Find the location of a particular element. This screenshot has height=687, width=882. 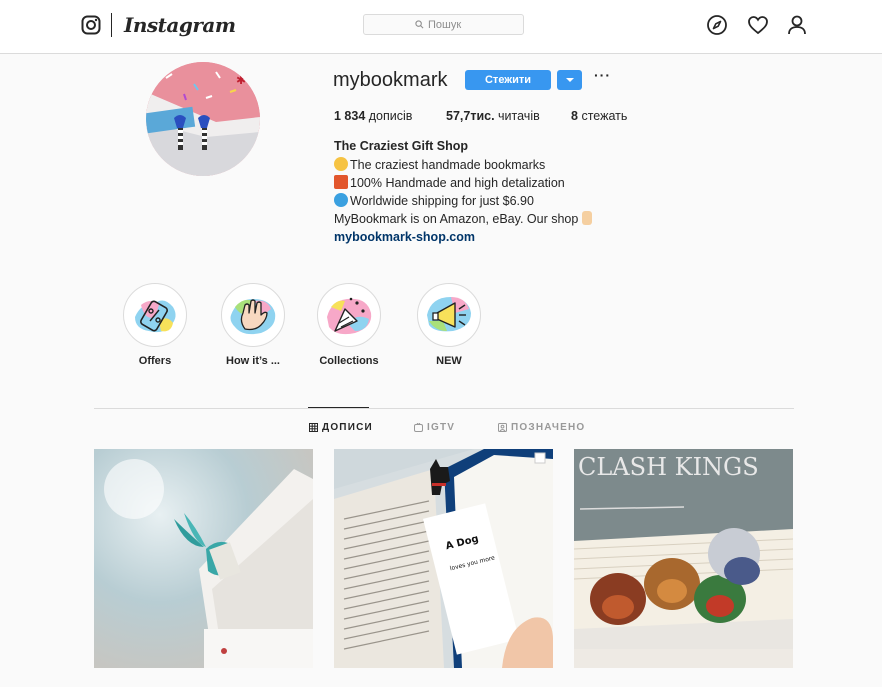

fish-tail-bookmark-image is located at coordinates (203, 558).